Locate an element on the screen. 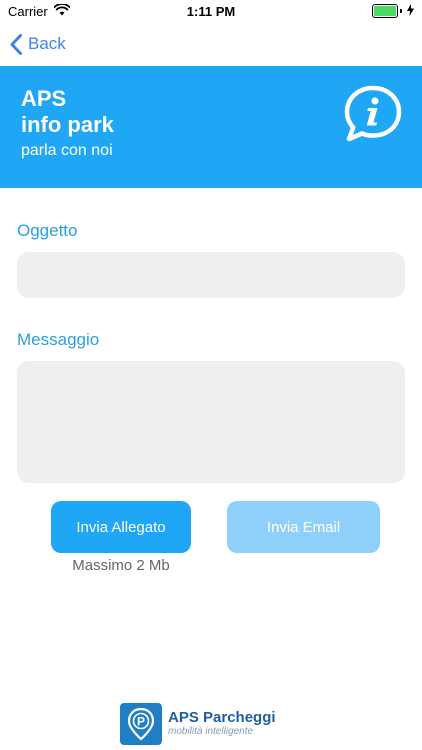 The image size is (422, 750). info-chat-icon is located at coordinates (373, 116).